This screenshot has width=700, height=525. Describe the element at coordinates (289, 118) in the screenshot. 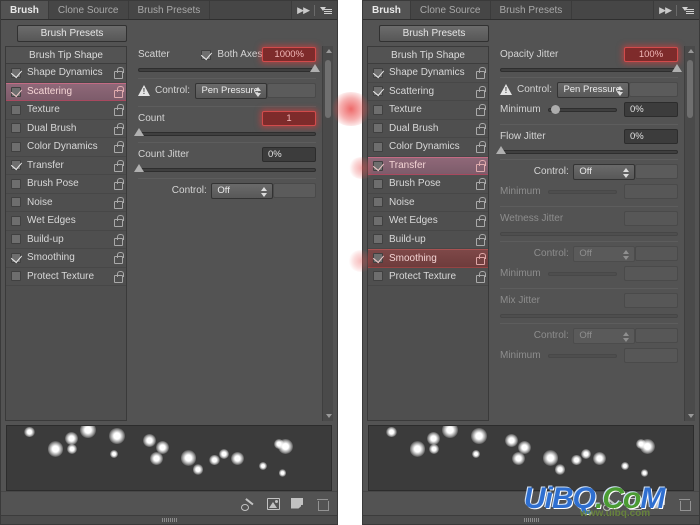

I see `count-value-field: 1` at that location.